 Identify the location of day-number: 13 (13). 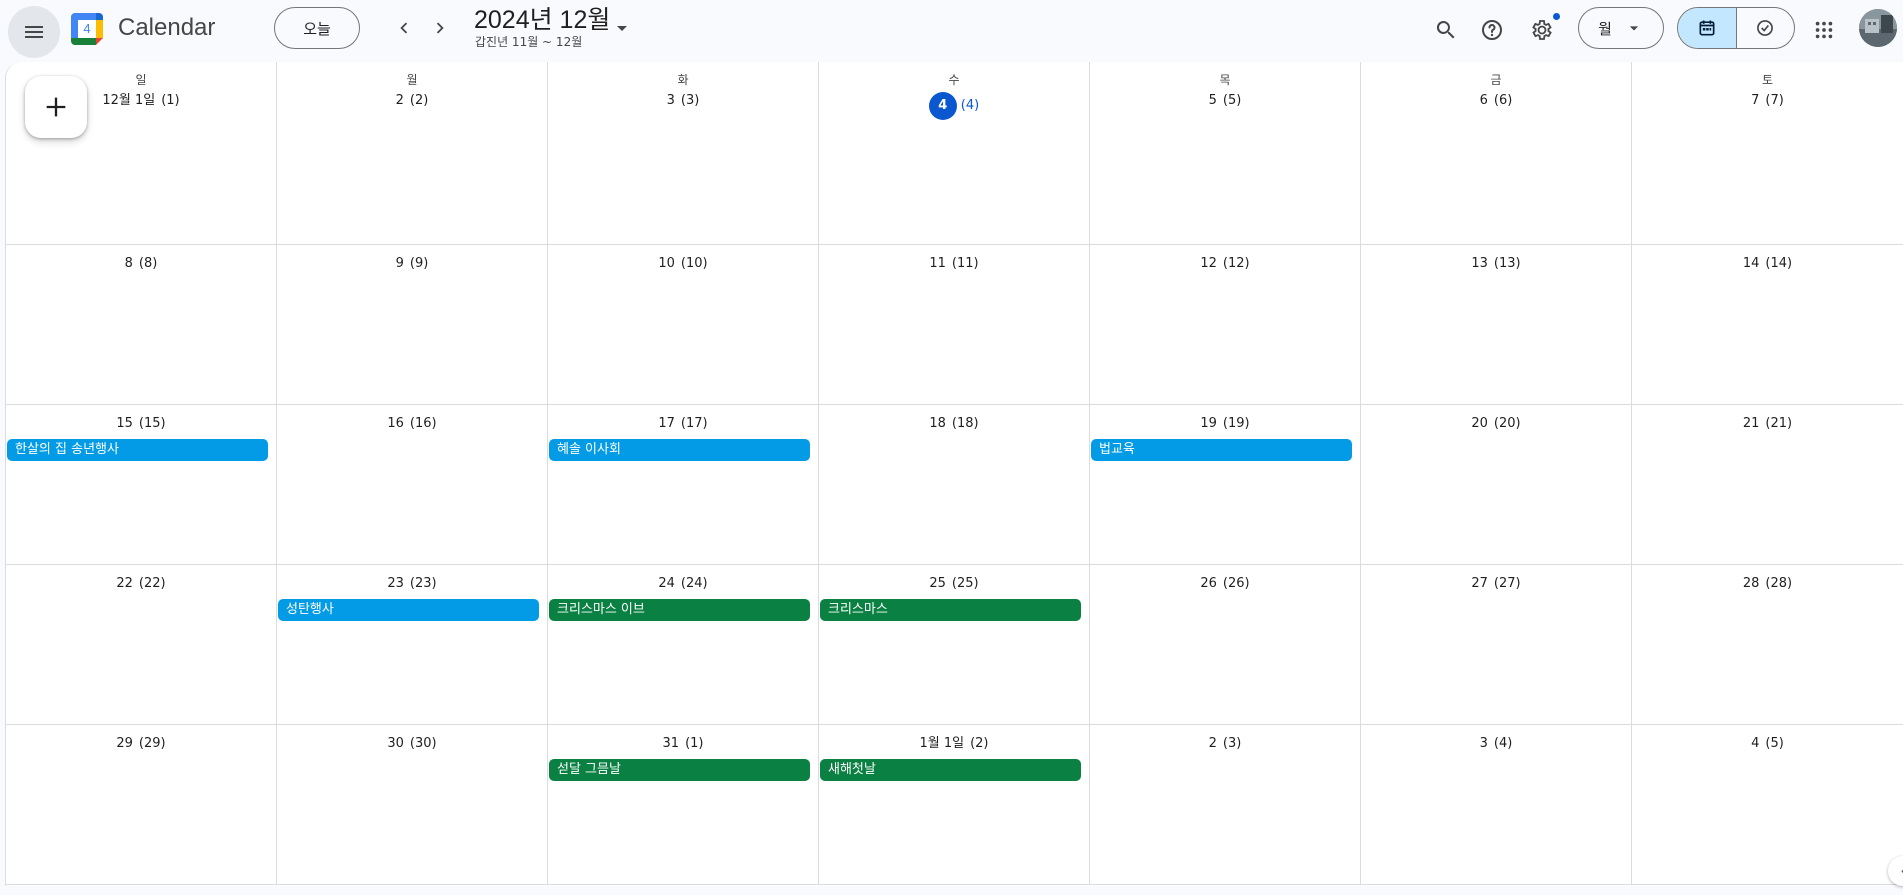
(1496, 264).